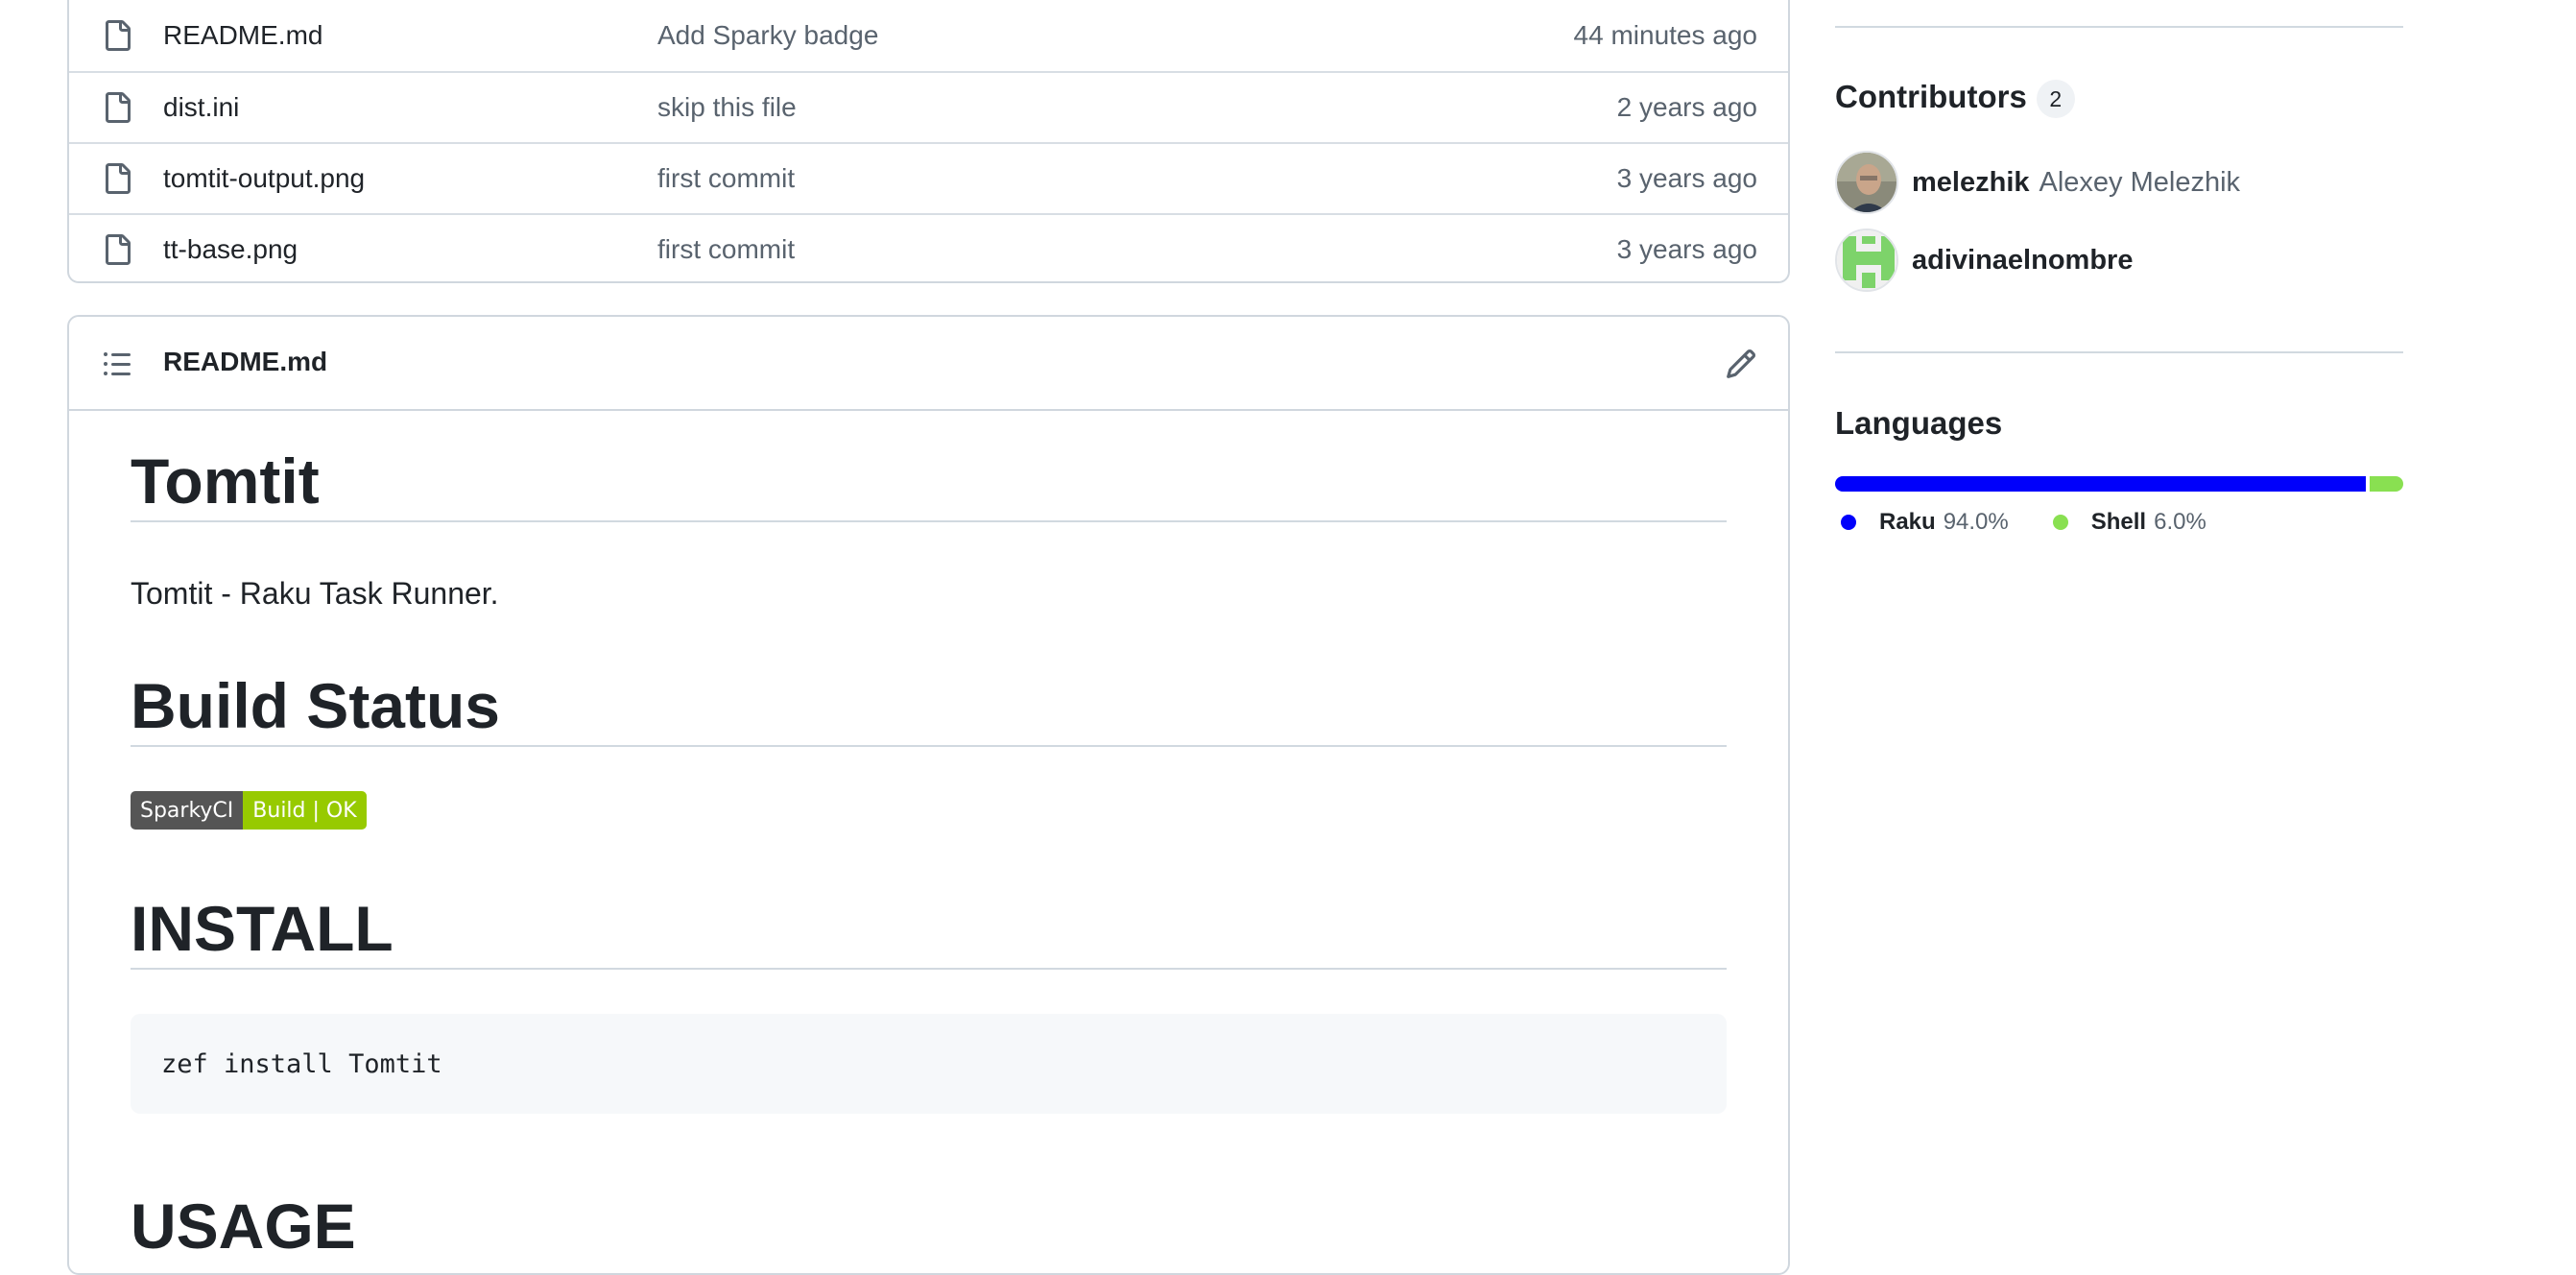 The height and width of the screenshot is (1275, 2576). What do you see at coordinates (1976, 522) in the screenshot?
I see `language-percent: 94.0%` at bounding box center [1976, 522].